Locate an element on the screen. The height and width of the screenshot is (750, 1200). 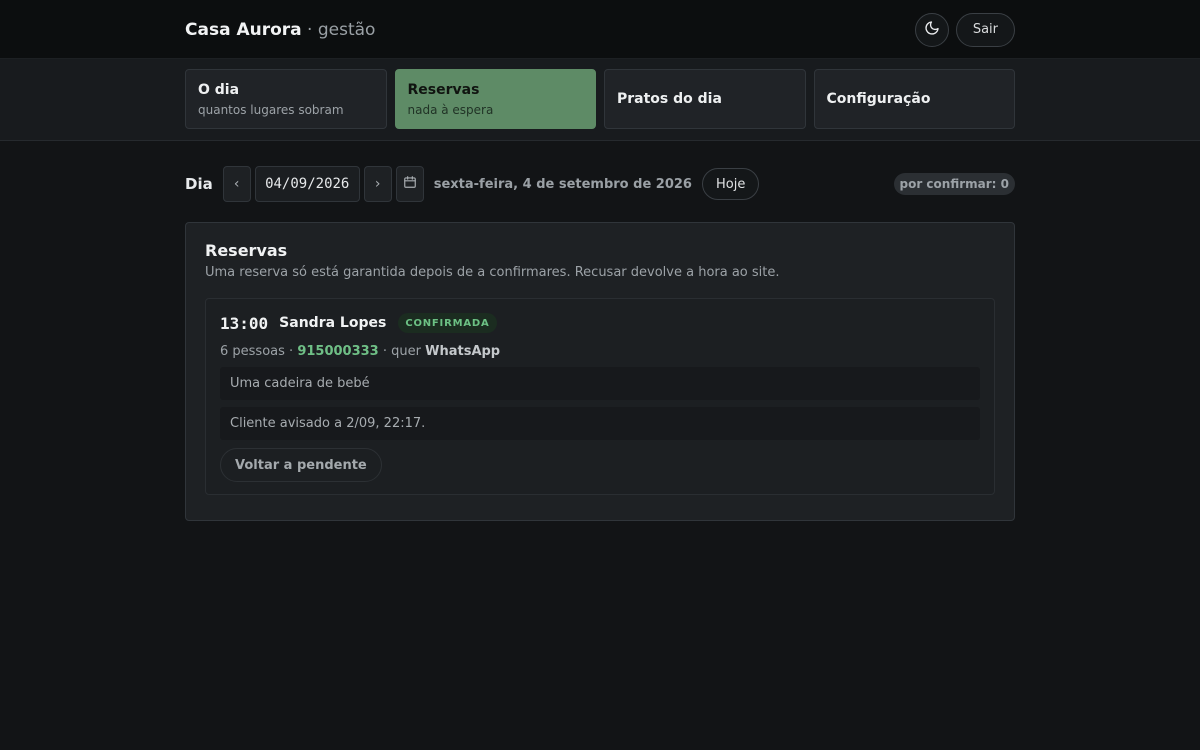
brand-name: Casa Aurora is located at coordinates (243, 29).